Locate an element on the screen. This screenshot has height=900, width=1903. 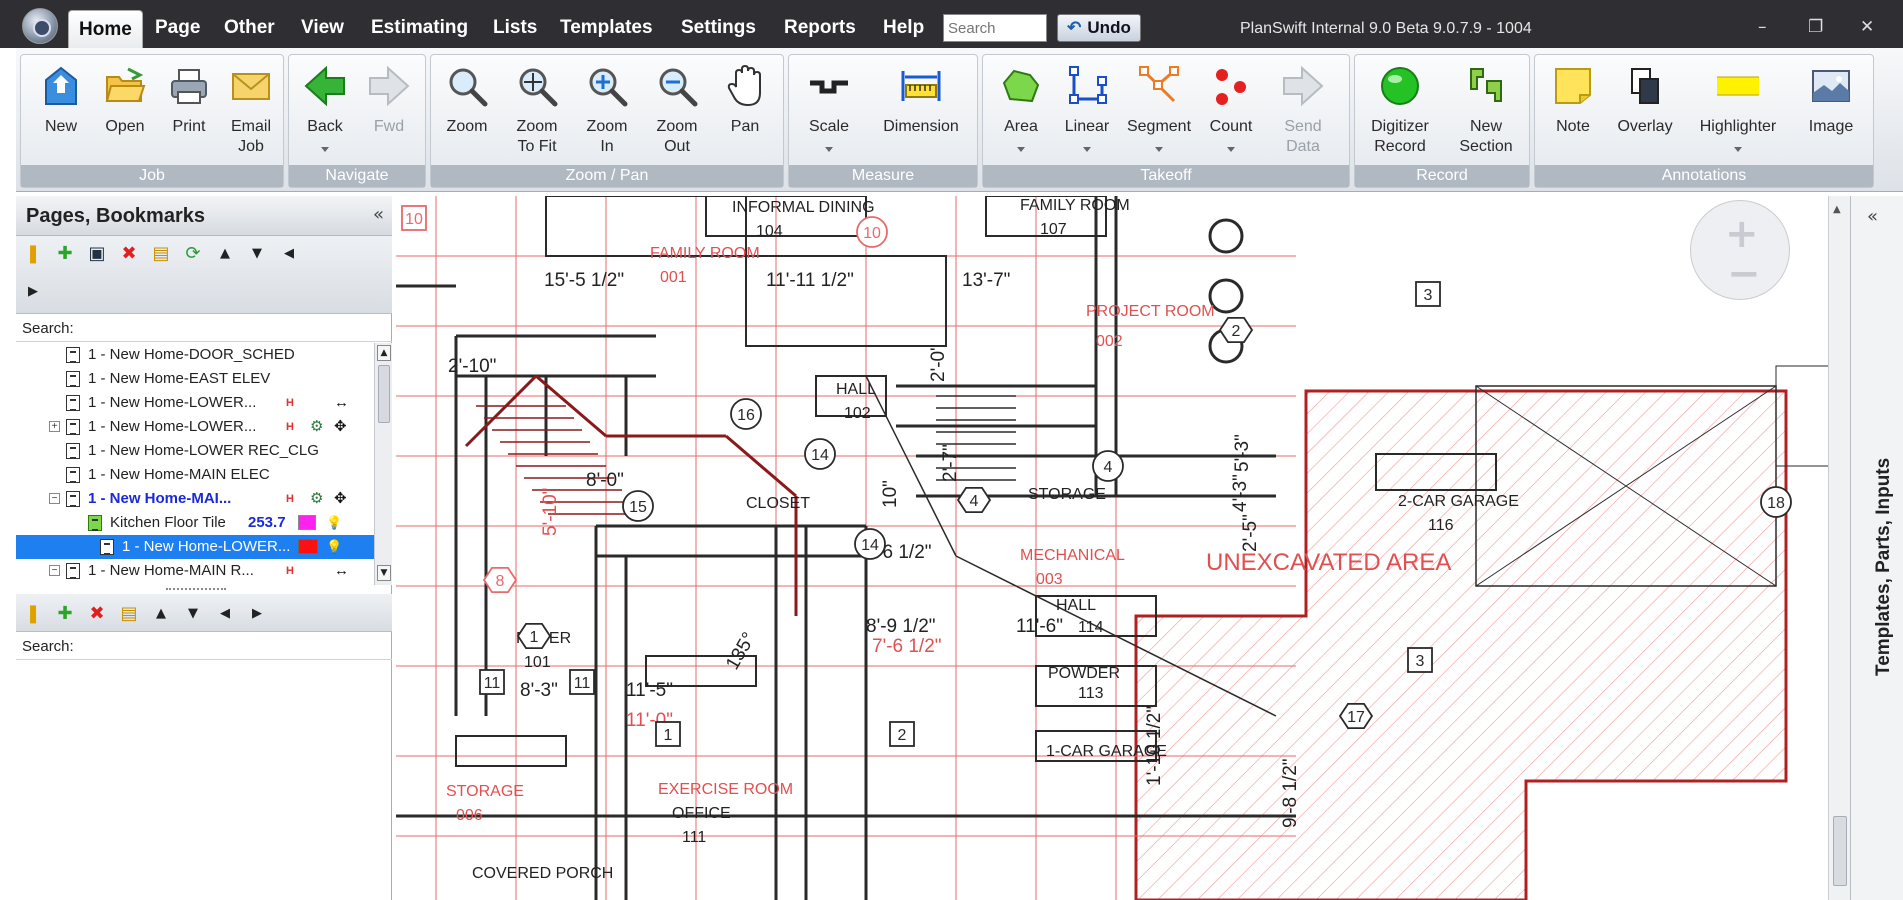
back-dropdown-caret-icon is located at coordinates (325, 149).